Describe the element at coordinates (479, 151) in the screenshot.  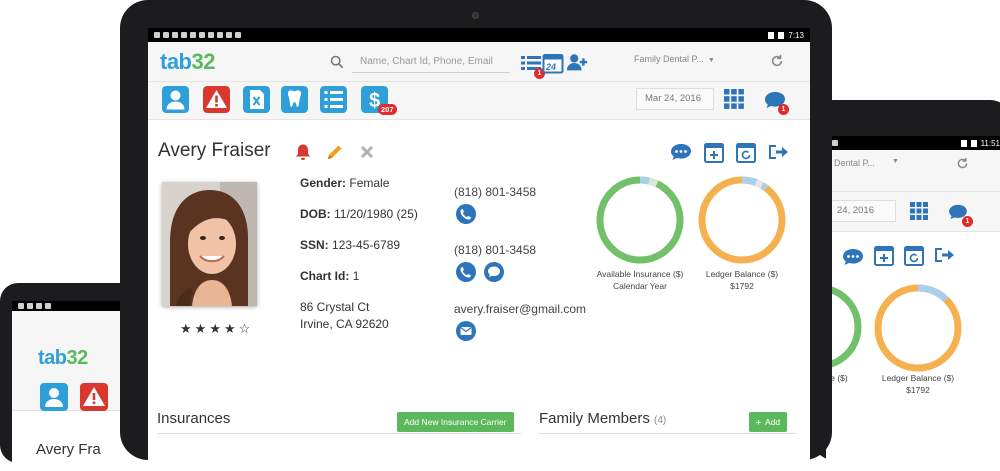
I see `patient-bar: Avery Fraiser` at that location.